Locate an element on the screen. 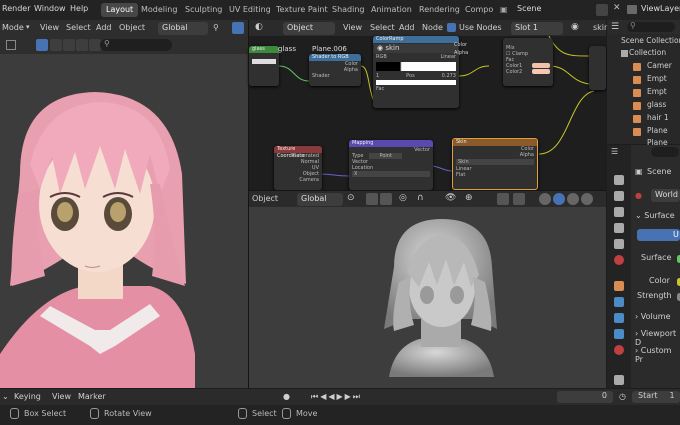 Image resolution: width=680 pixels, height=425 pixels. shading-material-icon is located at coordinates (573, 199).